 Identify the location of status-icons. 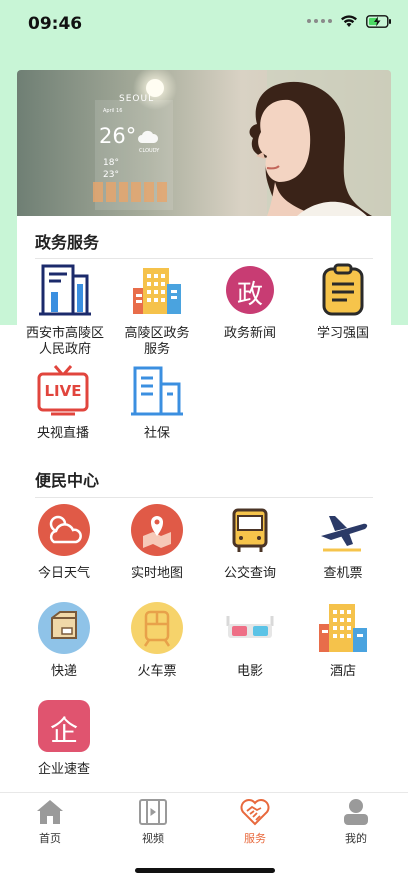
(349, 21).